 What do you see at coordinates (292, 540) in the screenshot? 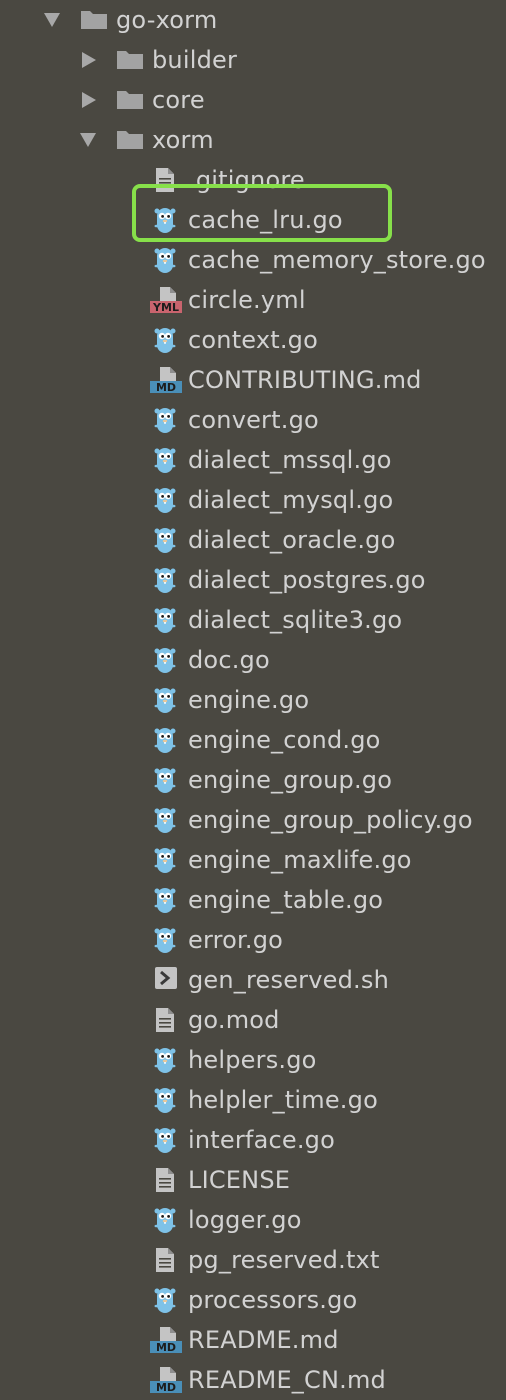
I see `tree-item-label: dialect_oracle.go` at bounding box center [292, 540].